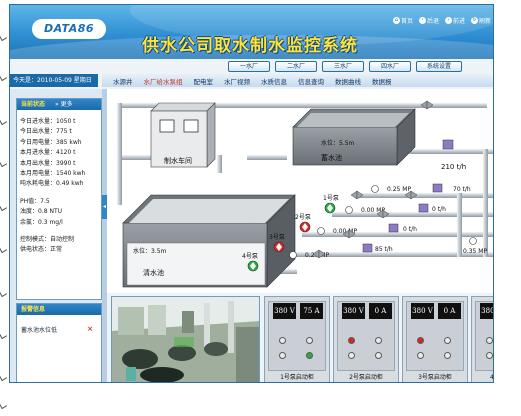  I want to click on app-title: 供水公司取水制水监控系统, so click(250, 46).